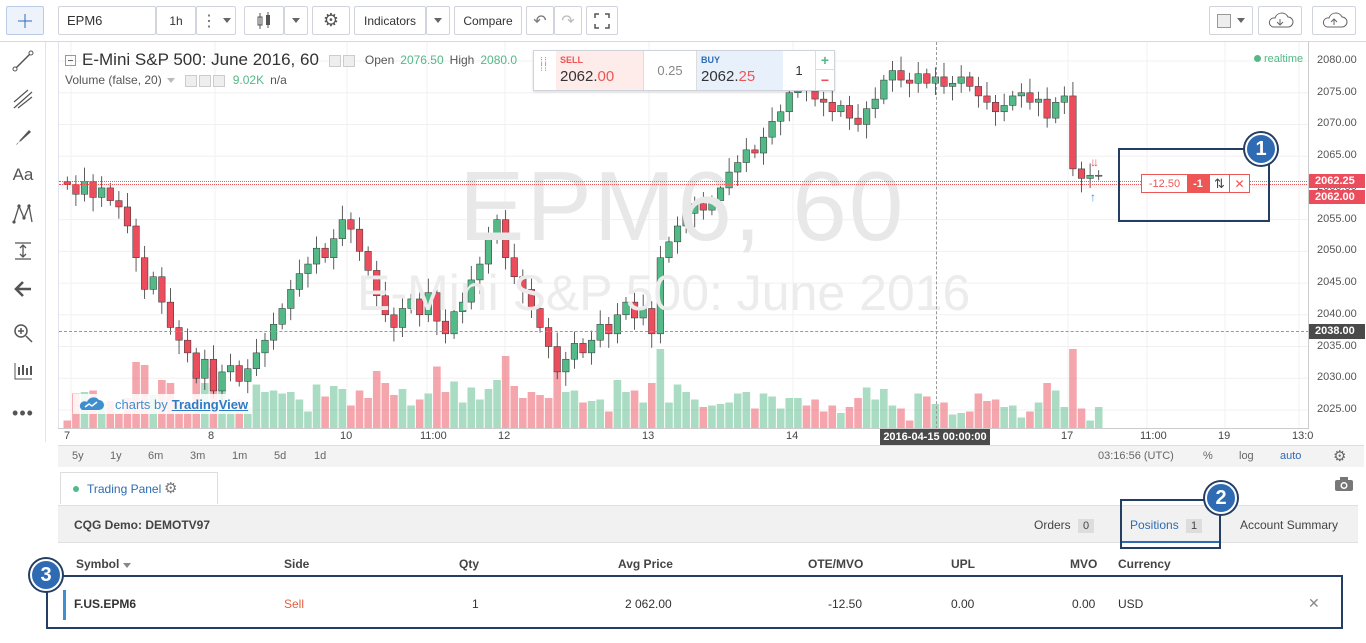  What do you see at coordinates (1064, 525) in the screenshot?
I see `tab-orders: Orders 0` at bounding box center [1064, 525].